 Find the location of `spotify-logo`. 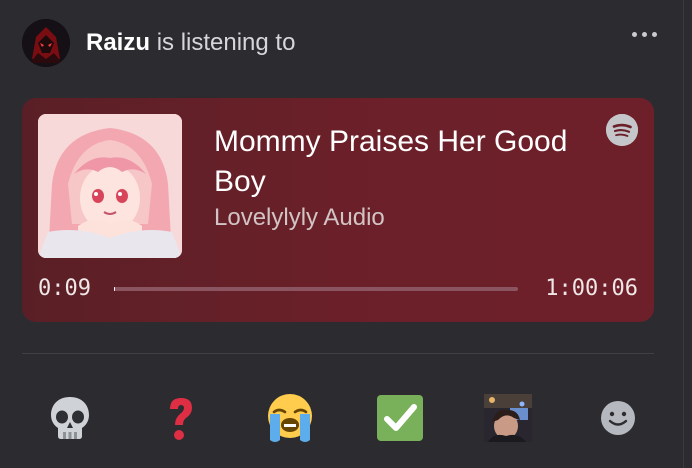

spotify-logo is located at coordinates (622, 130).